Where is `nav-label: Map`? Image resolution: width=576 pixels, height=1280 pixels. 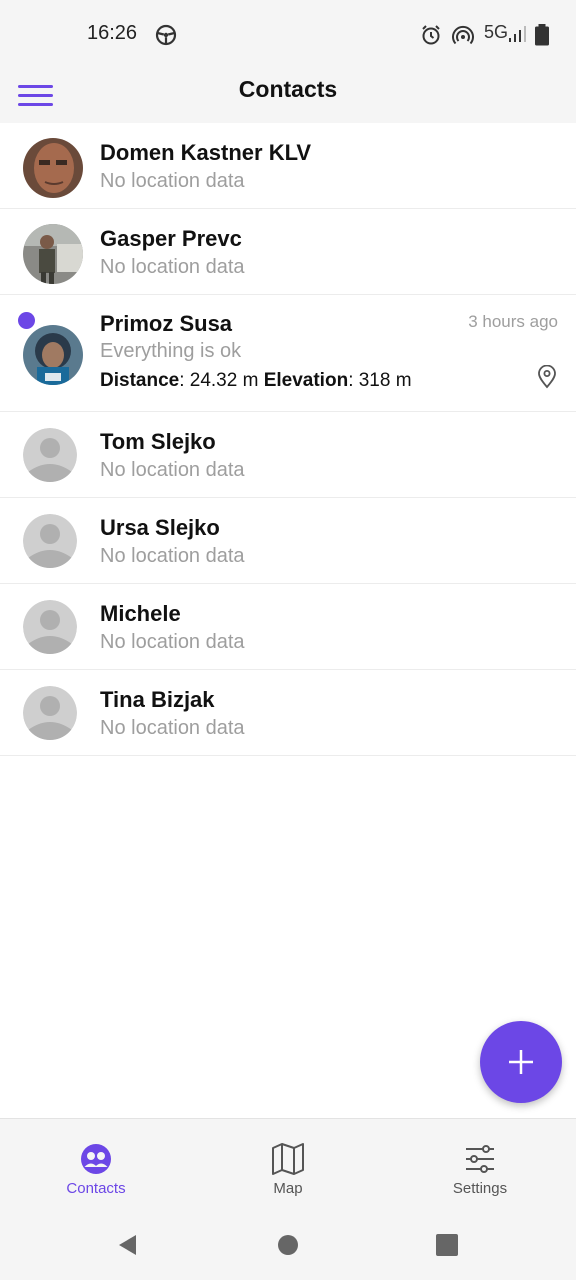
nav-label: Map is located at coordinates (288, 1188).